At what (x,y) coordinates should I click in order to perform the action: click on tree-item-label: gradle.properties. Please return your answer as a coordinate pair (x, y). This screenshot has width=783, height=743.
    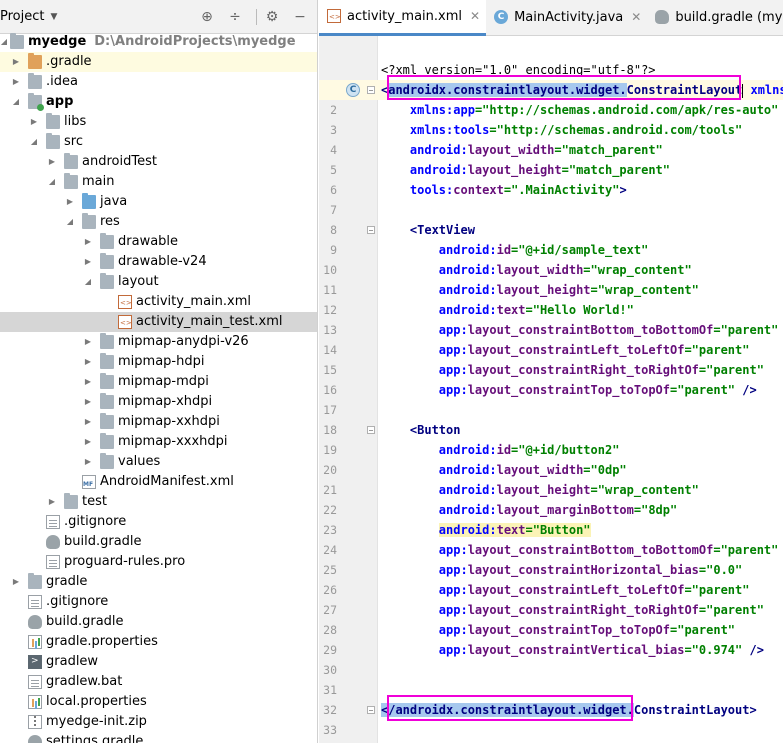
    Looking at the image, I should click on (102, 641).